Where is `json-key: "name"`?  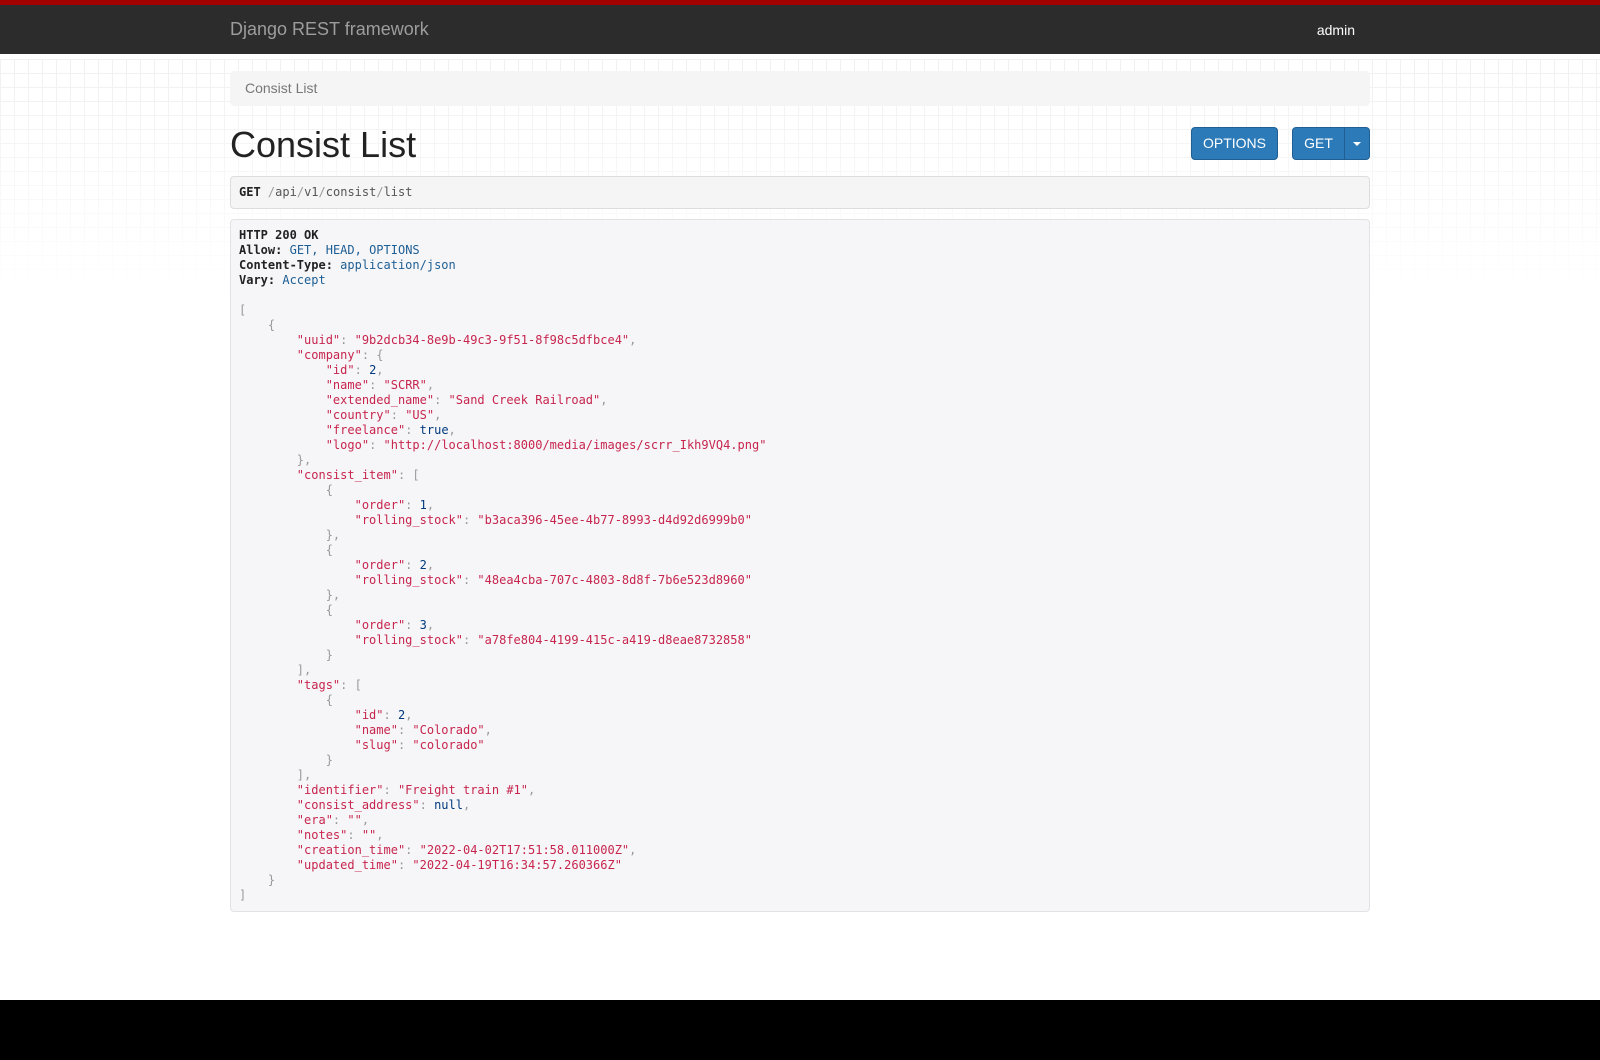
json-key: "name" is located at coordinates (376, 730).